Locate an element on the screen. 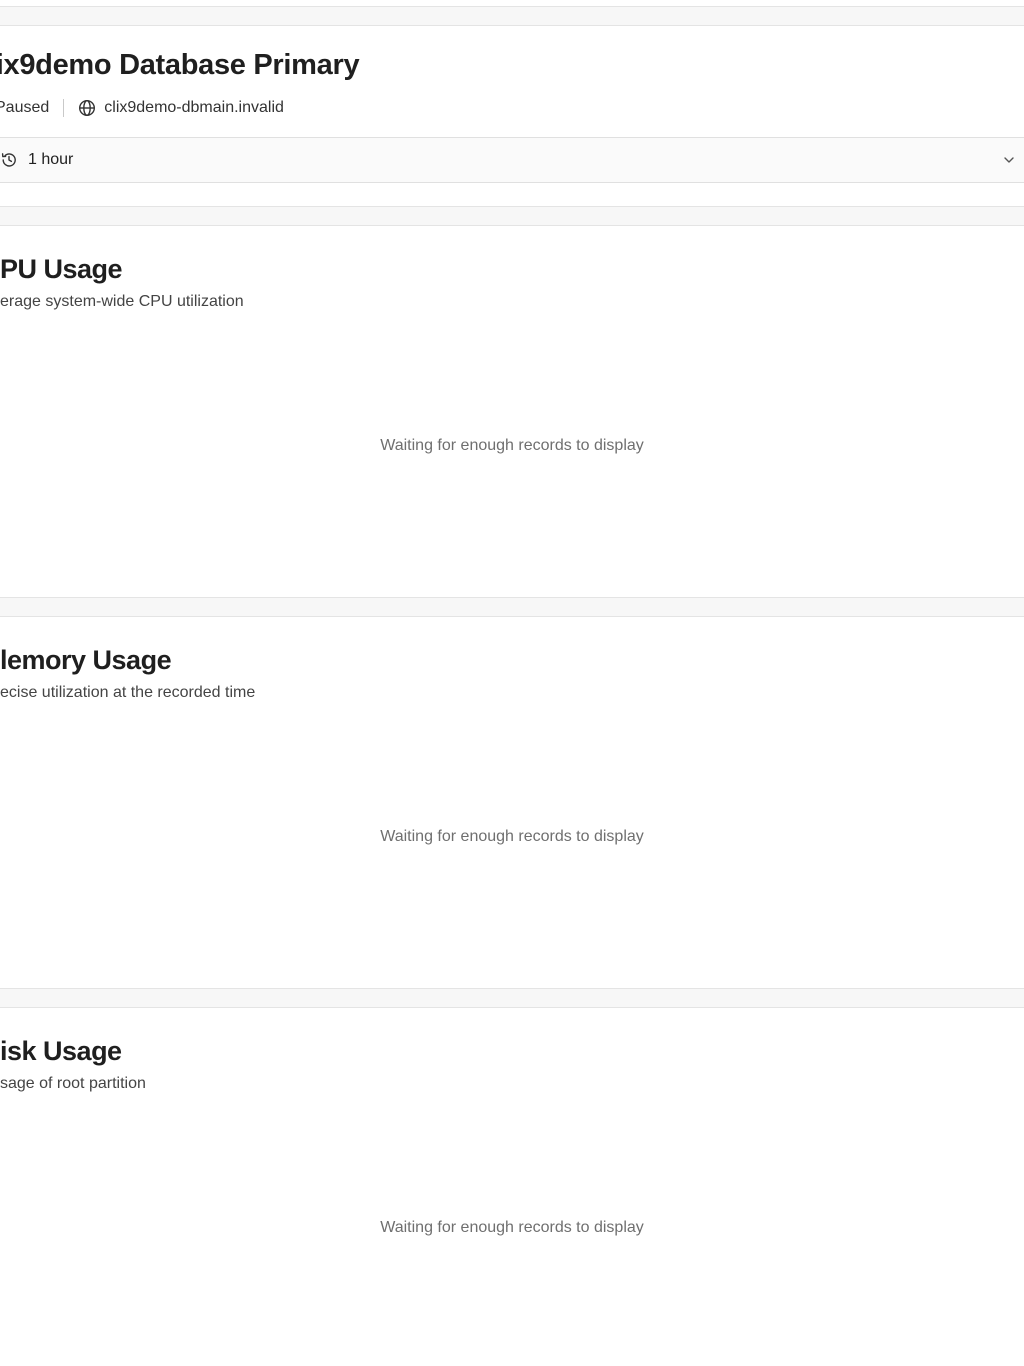 The height and width of the screenshot is (1366, 1024). system-meta: Paused clix9demo-dbmain.invalid is located at coordinates (142, 108).